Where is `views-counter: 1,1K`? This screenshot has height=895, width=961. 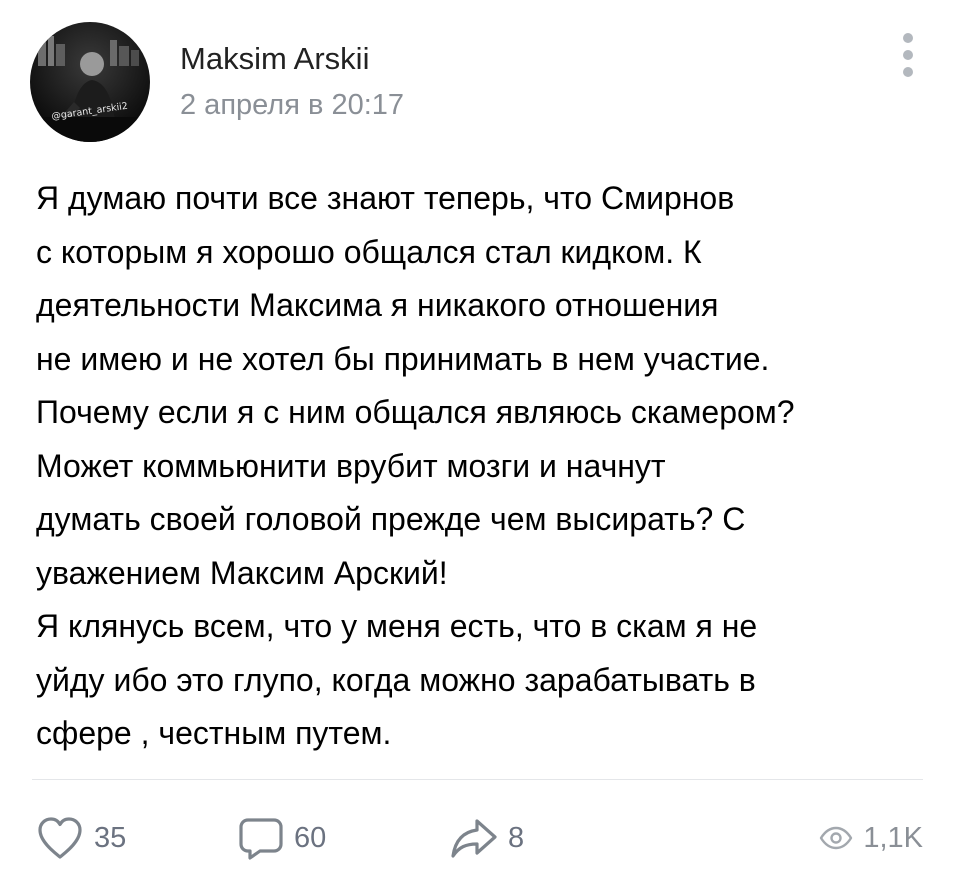 views-counter: 1,1K is located at coordinates (871, 838).